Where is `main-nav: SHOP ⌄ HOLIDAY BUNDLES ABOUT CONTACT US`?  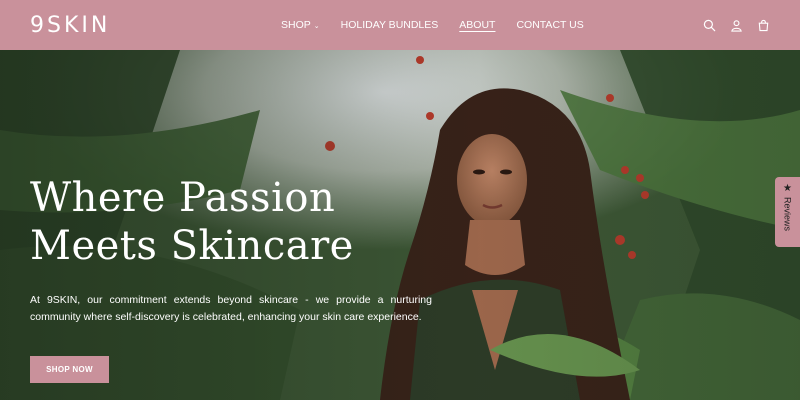 main-nav: SHOP ⌄ HOLIDAY BUNDLES ABOUT CONTACT US is located at coordinates (432, 25).